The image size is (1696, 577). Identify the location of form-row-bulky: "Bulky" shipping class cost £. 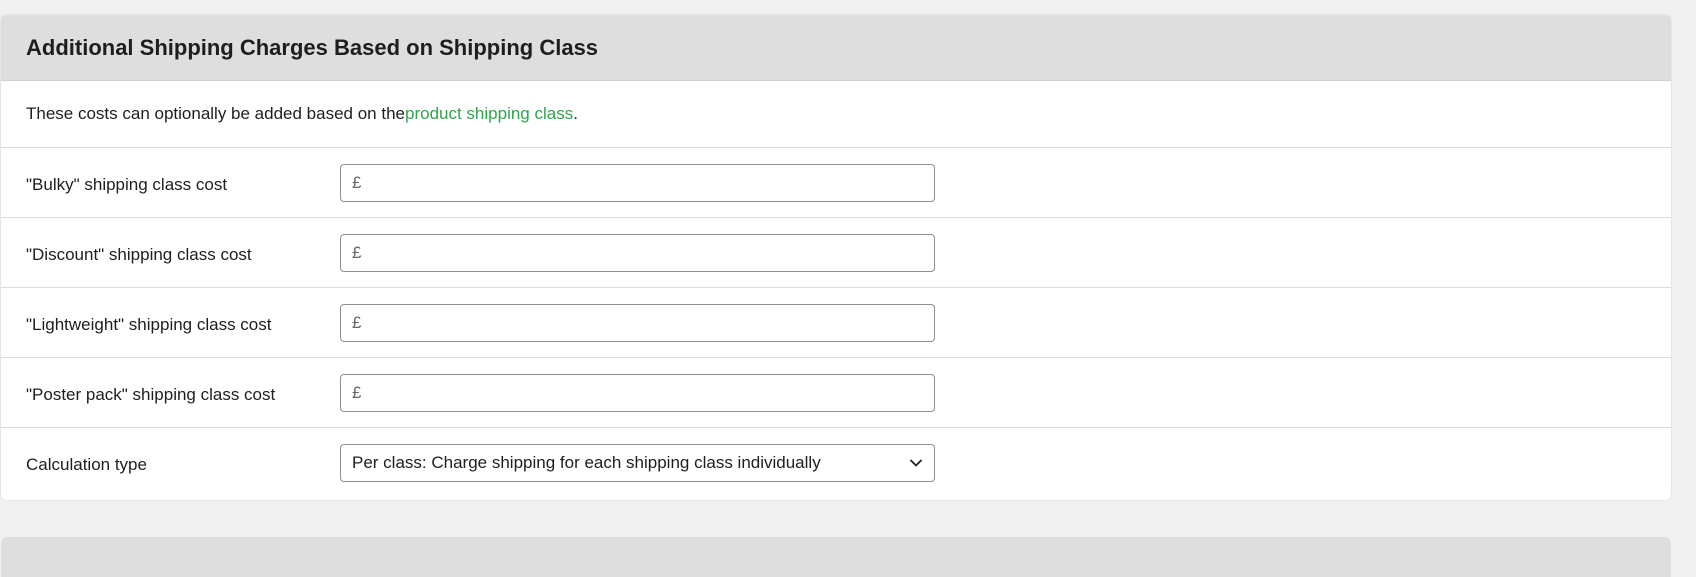
(836, 183).